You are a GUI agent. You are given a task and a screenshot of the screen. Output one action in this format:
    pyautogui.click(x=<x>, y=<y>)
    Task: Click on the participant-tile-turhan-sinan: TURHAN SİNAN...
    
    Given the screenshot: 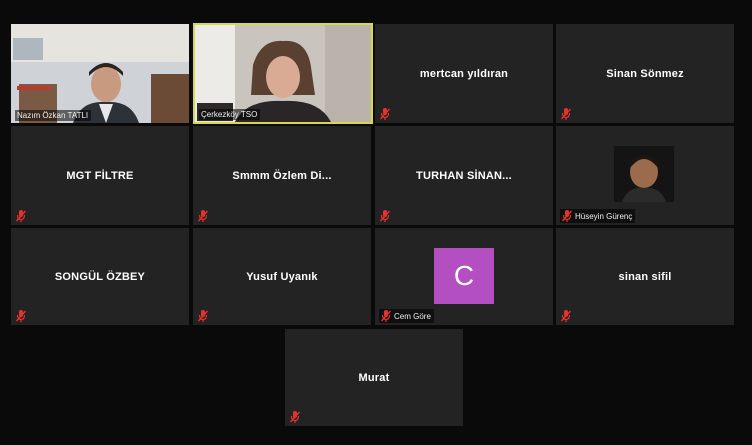 What is the action you would take?
    pyautogui.click(x=464, y=175)
    